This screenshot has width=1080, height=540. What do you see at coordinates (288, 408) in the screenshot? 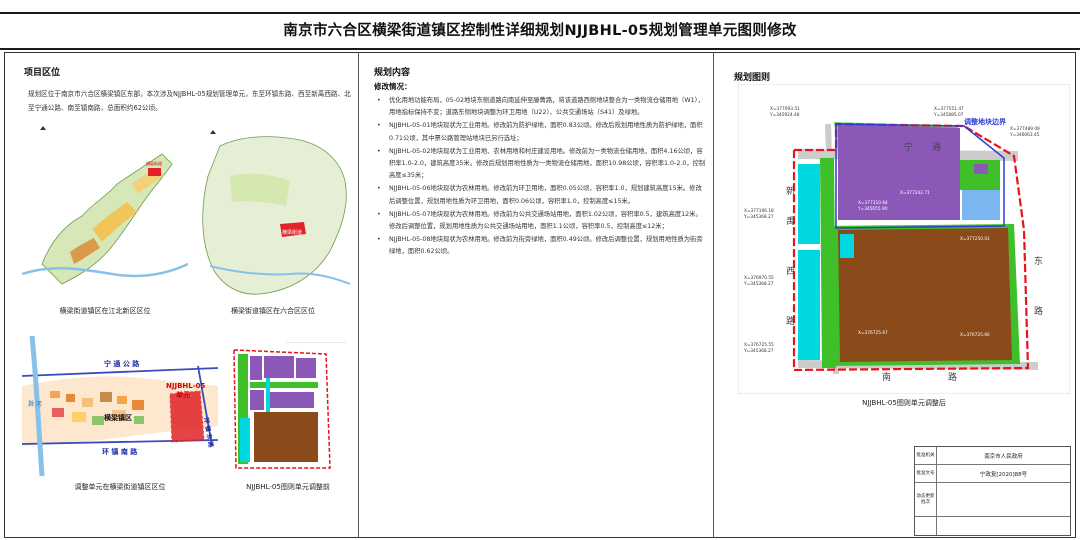
I see `before-plan-map` at bounding box center [288, 408].